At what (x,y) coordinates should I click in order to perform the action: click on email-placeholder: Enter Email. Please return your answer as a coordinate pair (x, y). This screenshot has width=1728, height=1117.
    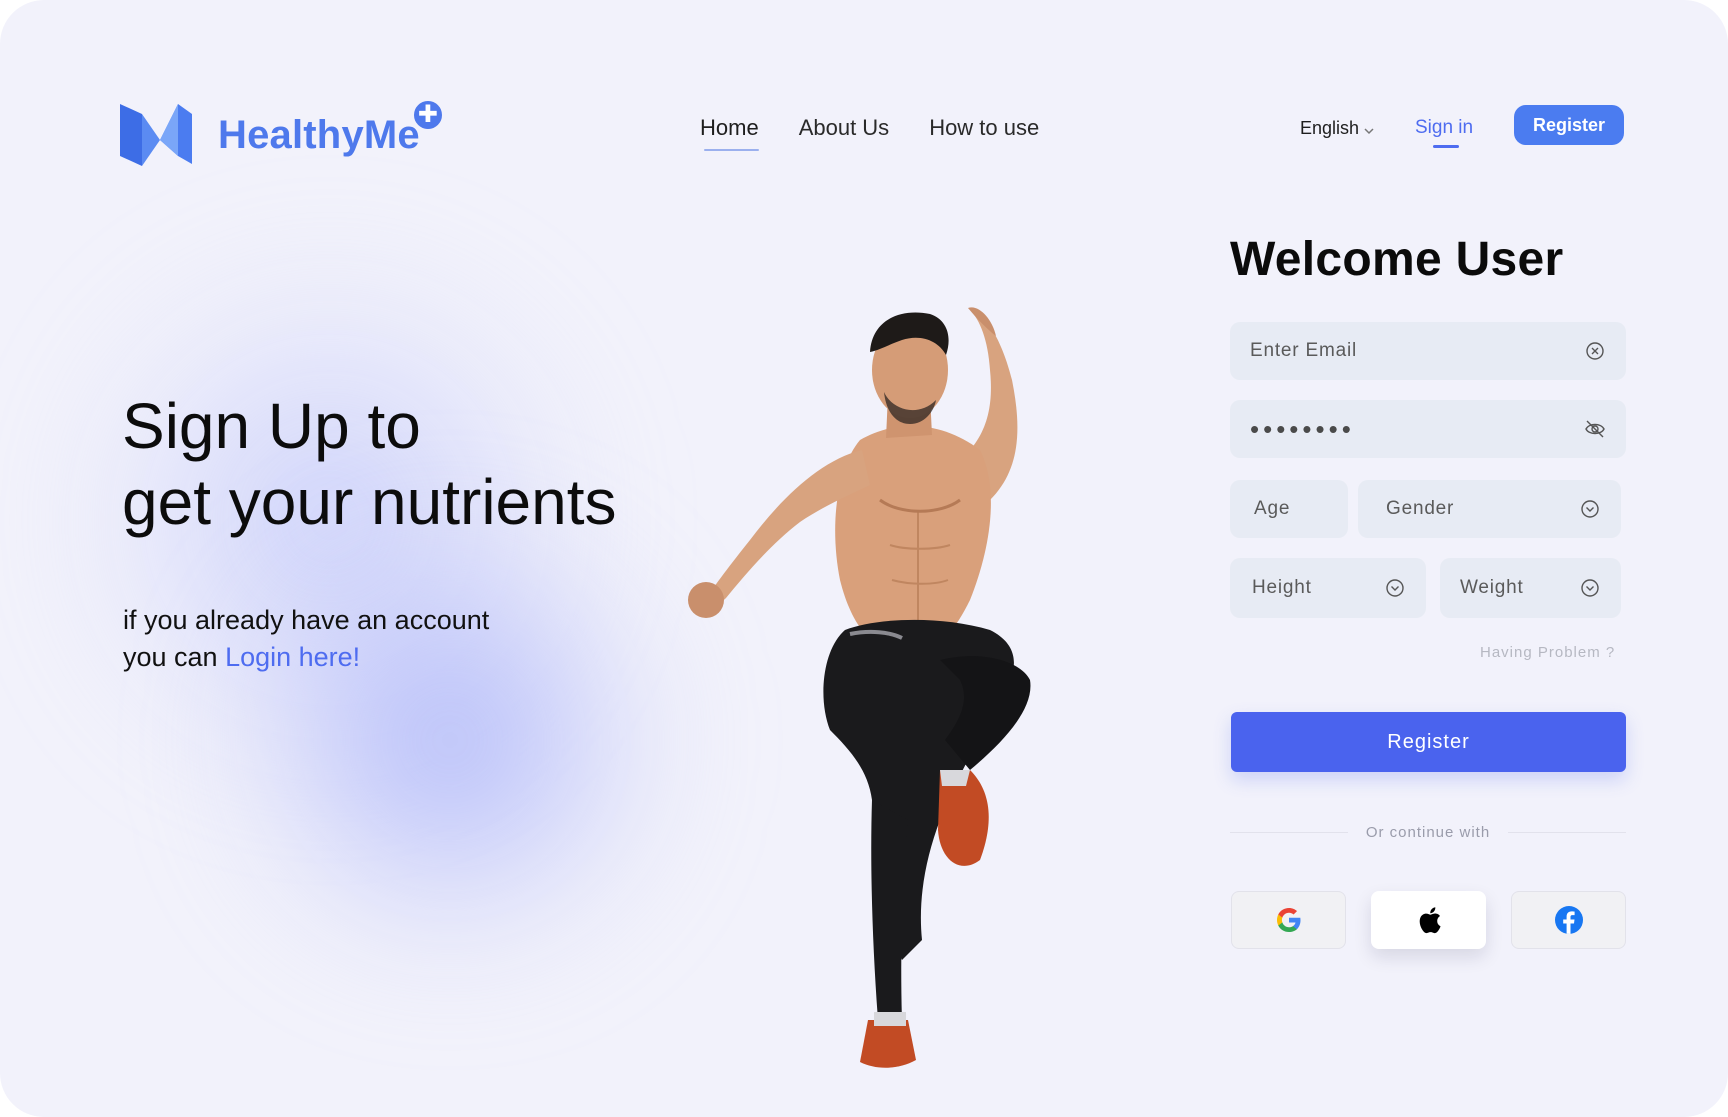
    Looking at the image, I should click on (1304, 350).